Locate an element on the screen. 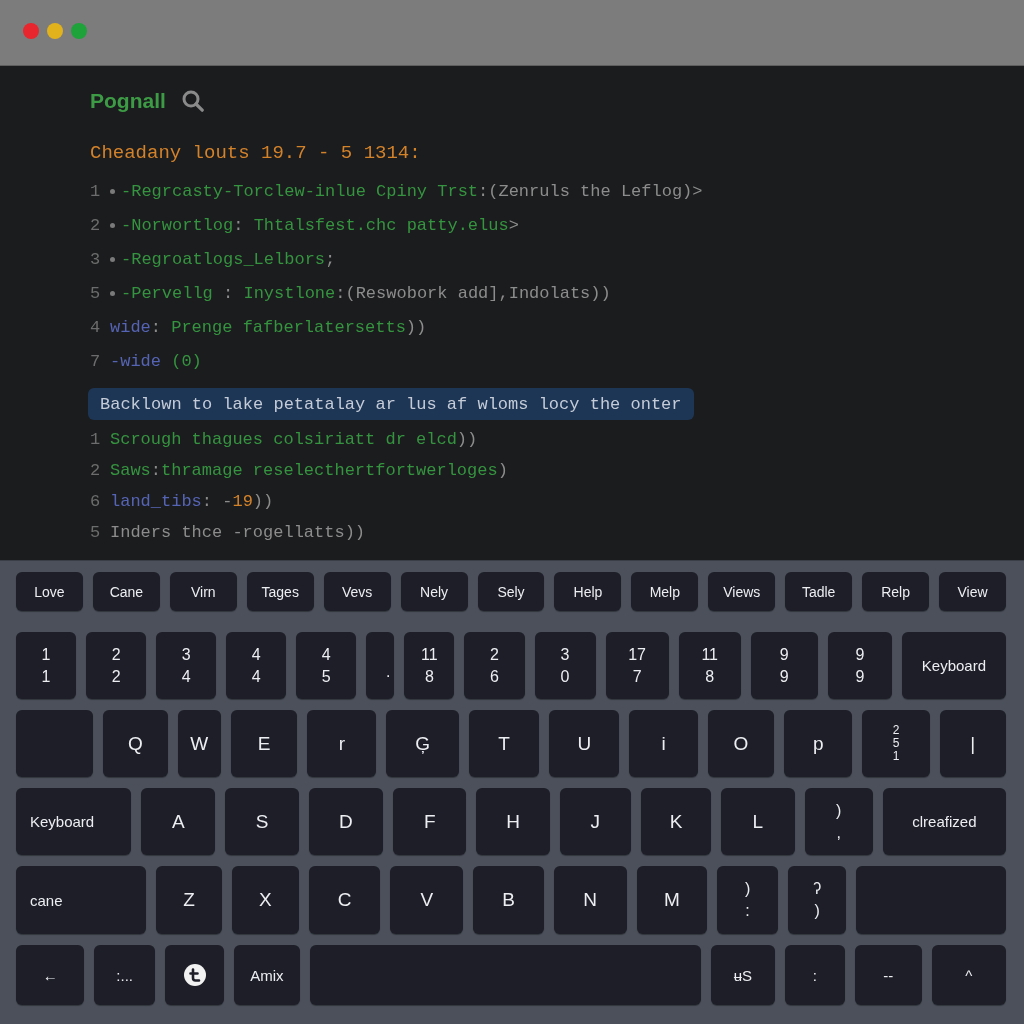 This screenshot has height=1024, width=1024. keyboard-key: M is located at coordinates (672, 900).